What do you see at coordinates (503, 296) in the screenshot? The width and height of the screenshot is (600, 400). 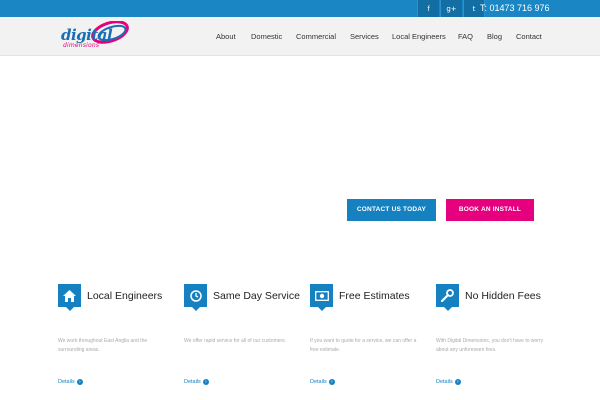 I see `feature-title: No Hidden Fees` at bounding box center [503, 296].